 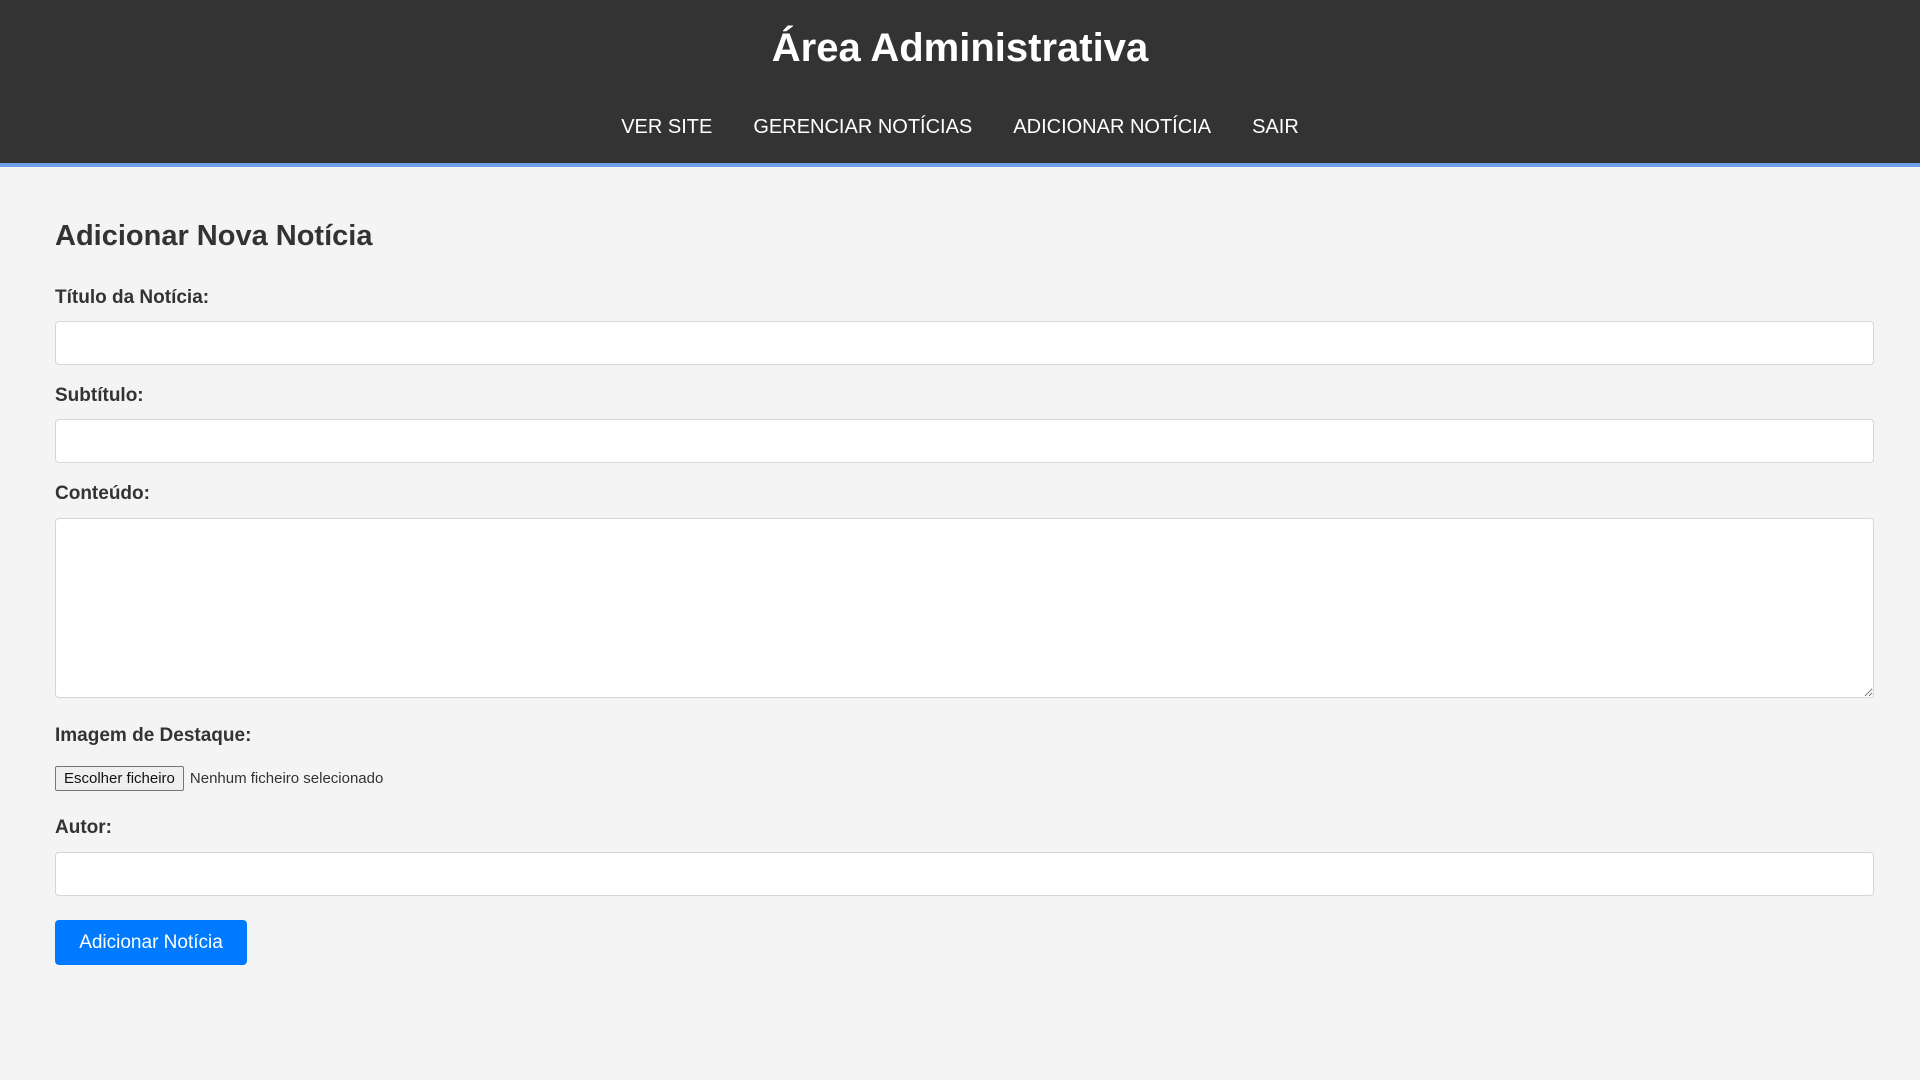 What do you see at coordinates (99, 395) in the screenshot?
I see `subtitle-label: Subtítulo:` at bounding box center [99, 395].